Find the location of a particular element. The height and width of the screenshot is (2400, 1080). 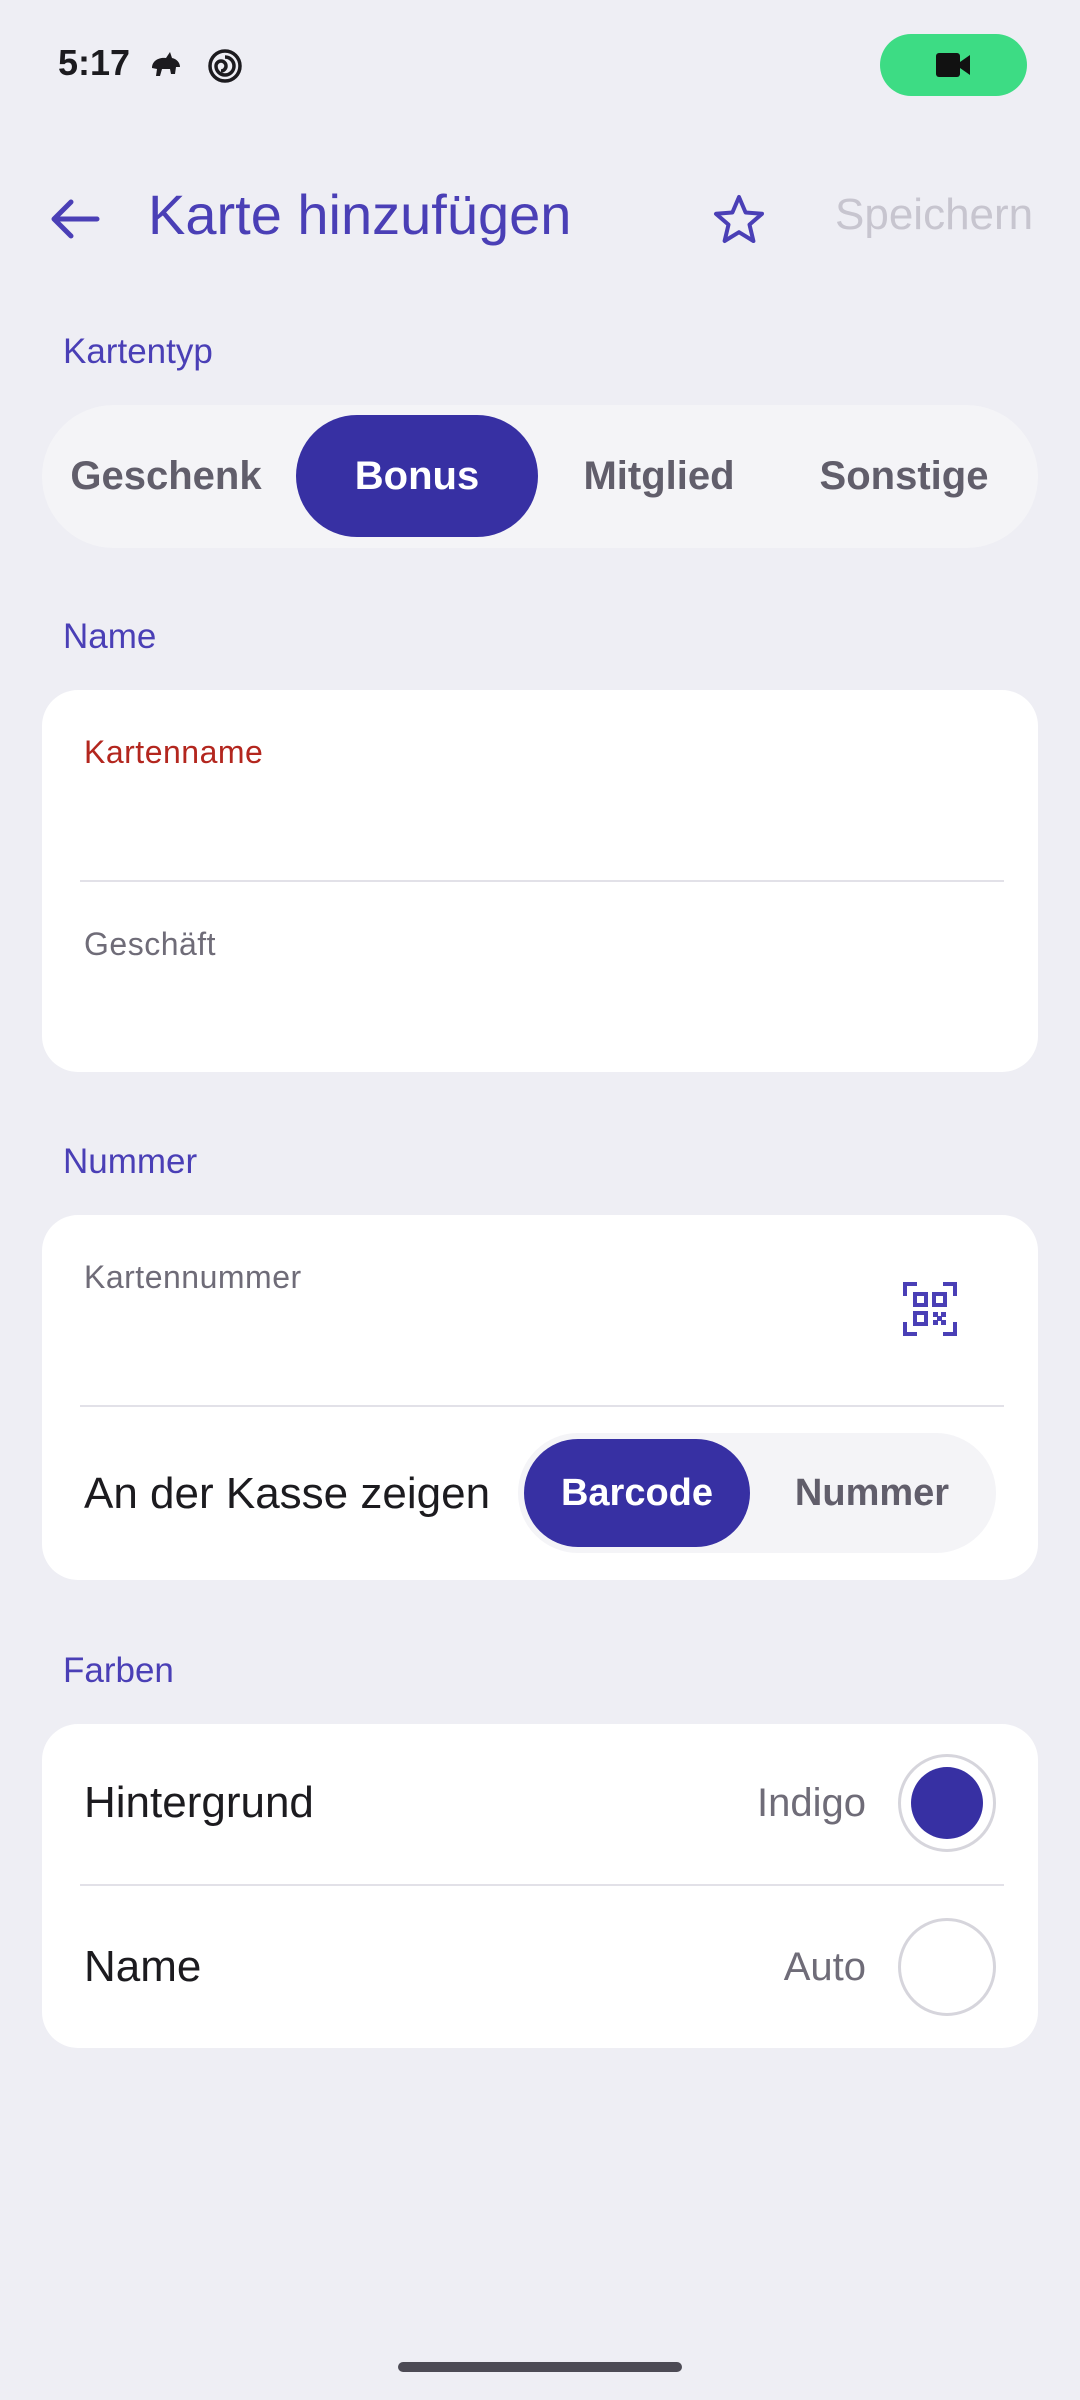

camera-in-use-indicator is located at coordinates (953, 65).